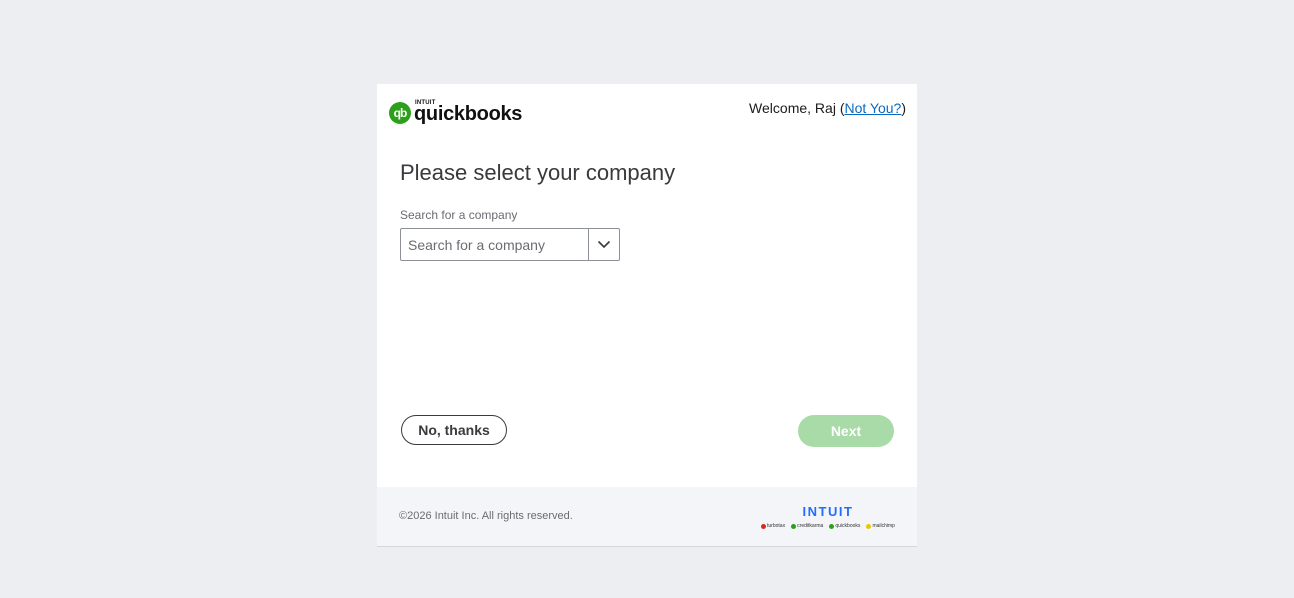 The height and width of the screenshot is (598, 1294). I want to click on creditkarma-icon, so click(794, 526).